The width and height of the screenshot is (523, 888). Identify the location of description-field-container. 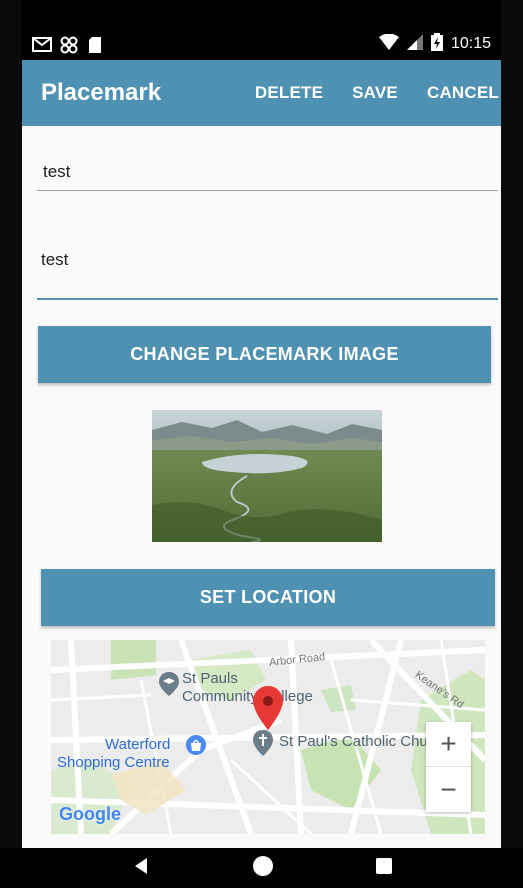
(267, 272).